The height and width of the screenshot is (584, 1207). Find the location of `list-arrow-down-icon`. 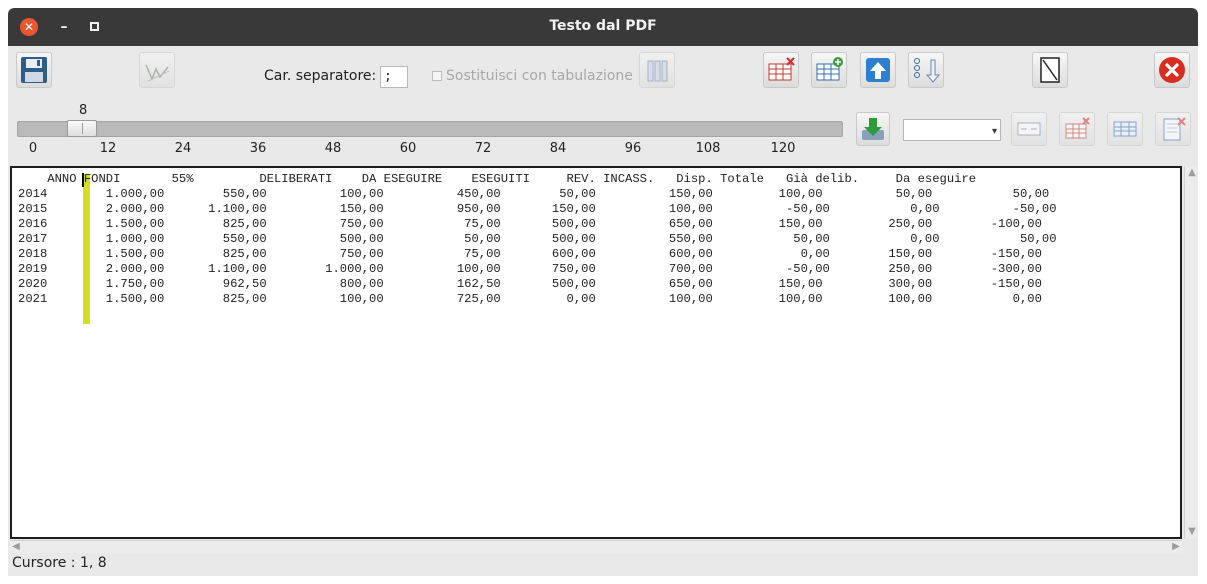

list-arrow-down-icon is located at coordinates (927, 70).